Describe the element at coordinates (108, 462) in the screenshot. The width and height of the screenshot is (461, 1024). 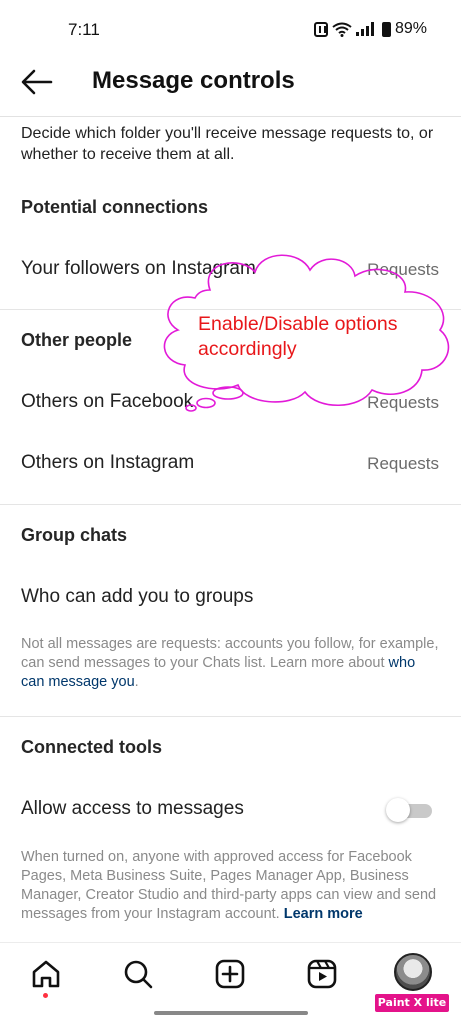
I see `row-label: Others on Instagram` at that location.